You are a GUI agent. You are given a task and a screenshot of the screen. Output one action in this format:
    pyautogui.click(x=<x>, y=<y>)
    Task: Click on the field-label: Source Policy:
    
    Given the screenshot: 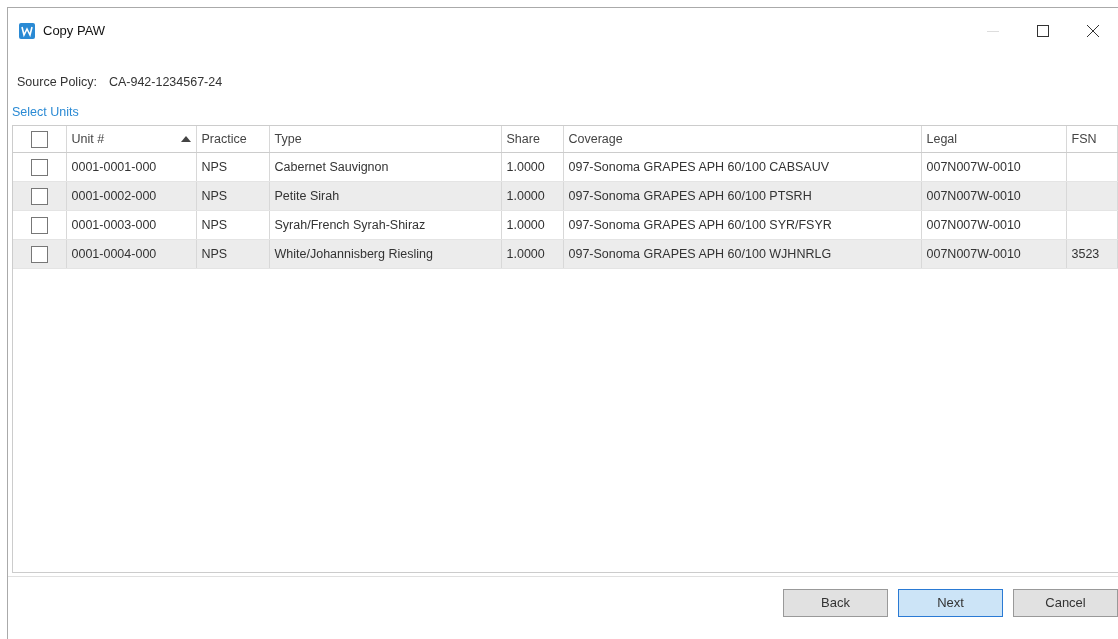 What is the action you would take?
    pyautogui.click(x=57, y=82)
    